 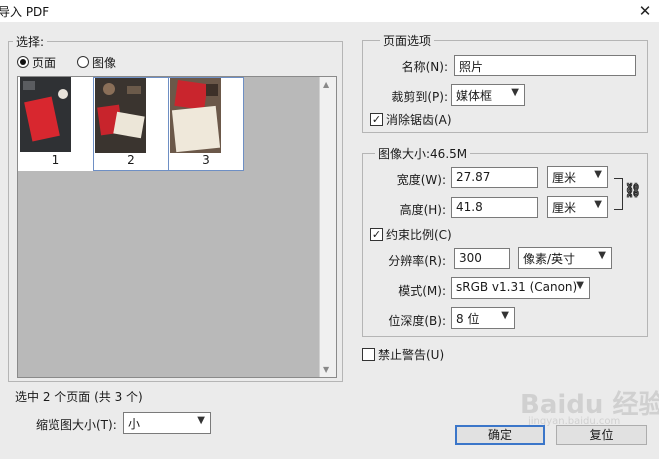 What do you see at coordinates (423, 153) in the screenshot?
I see `image-size-legend: 图像大小:46.5M` at bounding box center [423, 153].